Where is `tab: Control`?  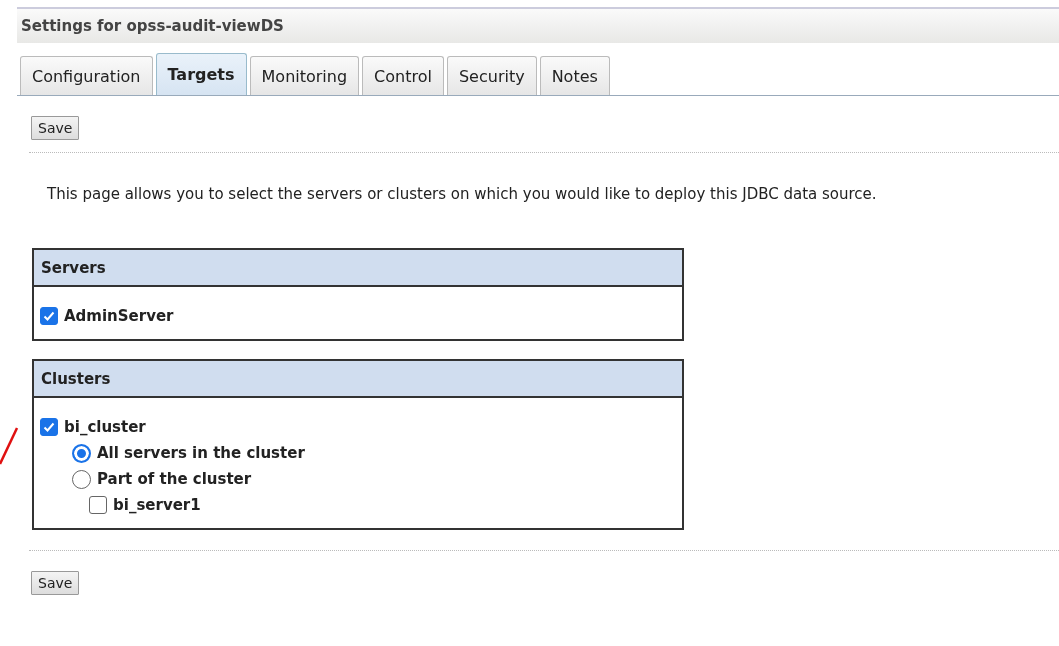 tab: Control is located at coordinates (403, 75).